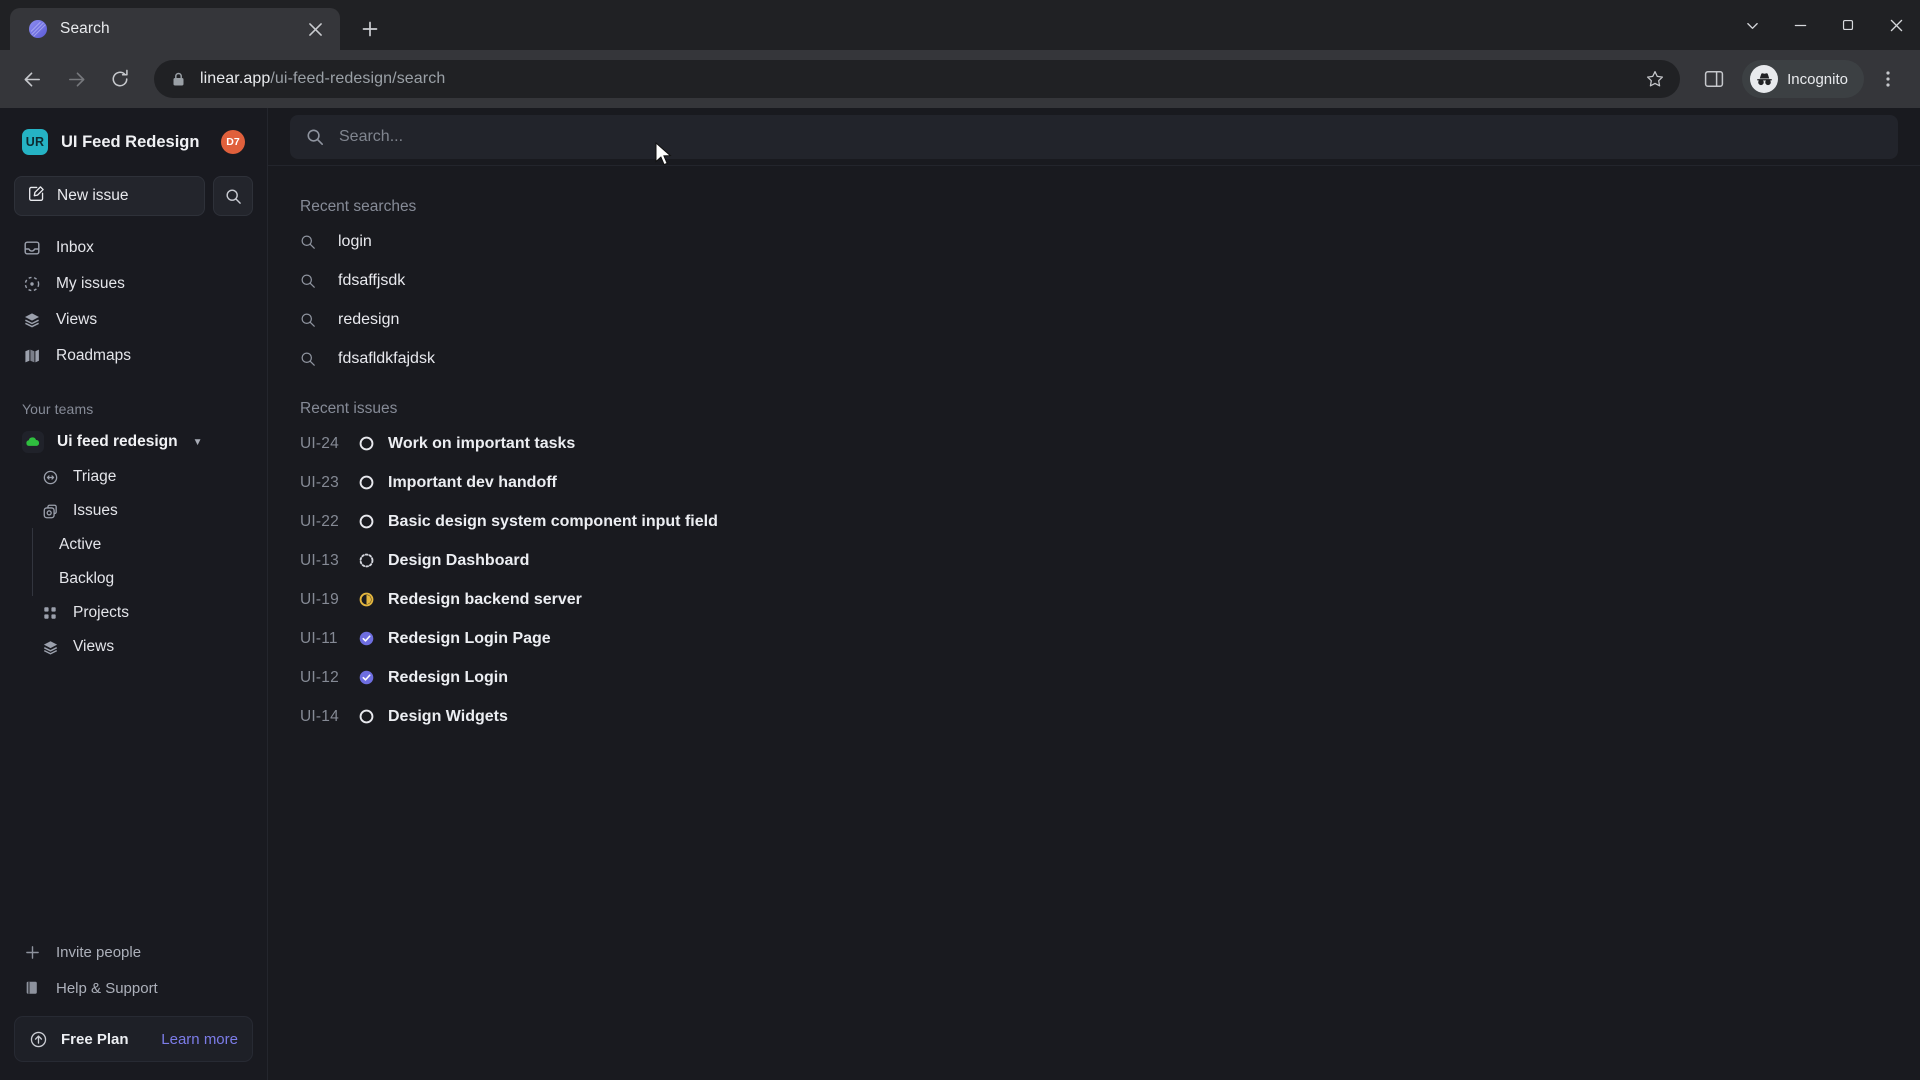  What do you see at coordinates (1094, 716) in the screenshot?
I see `issue-row: UI-14 Design Widgets` at bounding box center [1094, 716].